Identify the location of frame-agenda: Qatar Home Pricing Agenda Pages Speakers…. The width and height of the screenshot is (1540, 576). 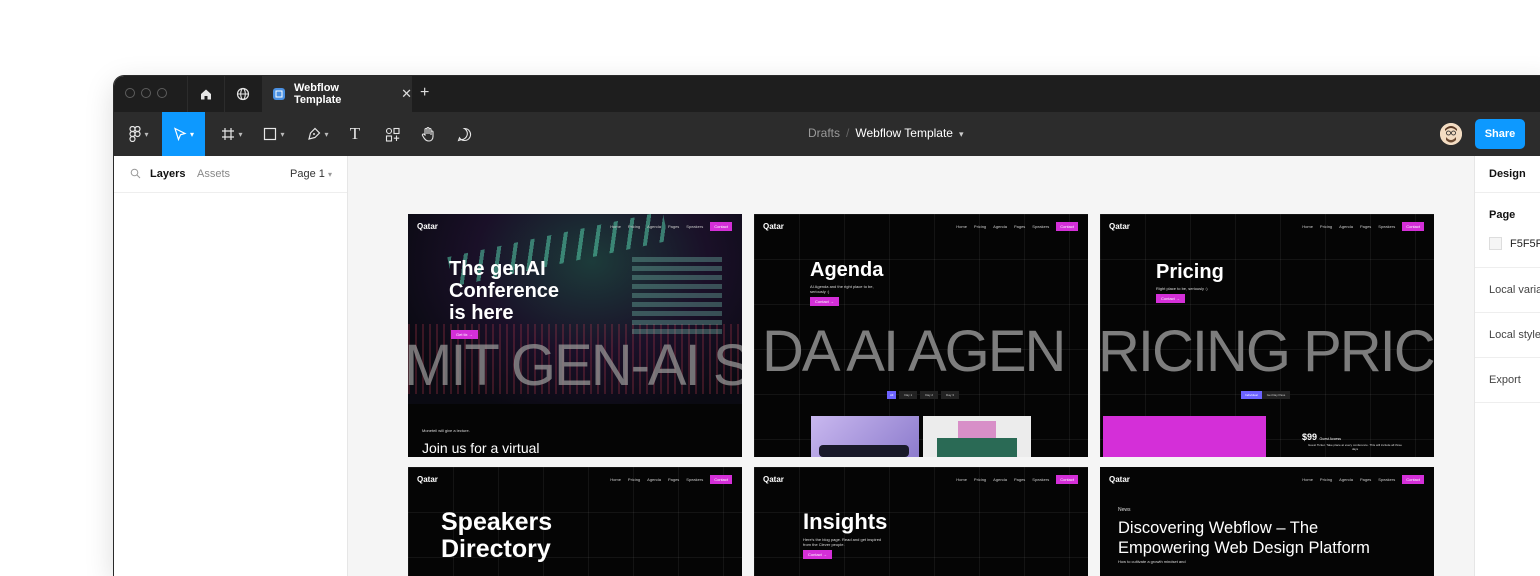
(921, 335).